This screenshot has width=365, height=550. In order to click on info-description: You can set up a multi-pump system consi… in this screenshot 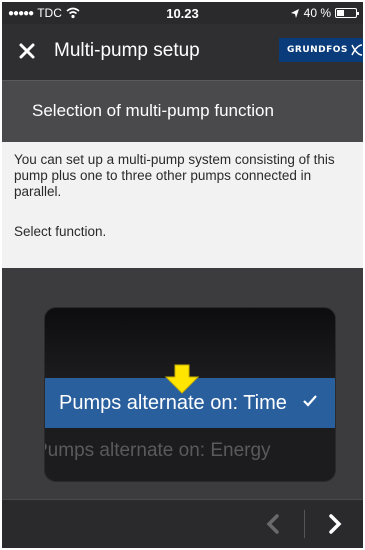, I will do `click(174, 175)`.